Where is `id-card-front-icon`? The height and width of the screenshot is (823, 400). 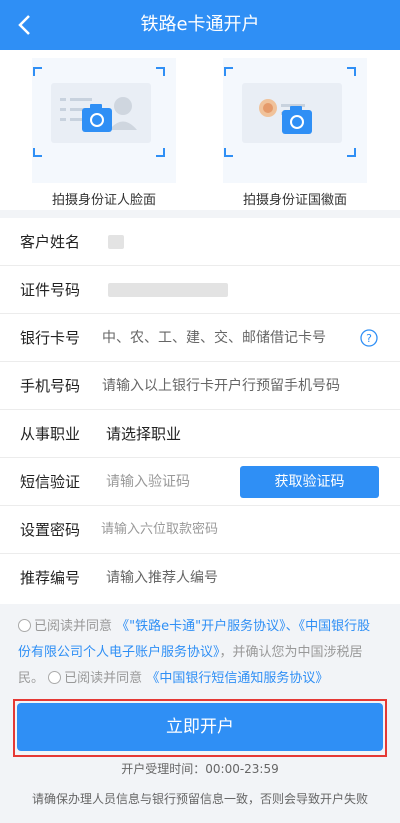
id-card-front-icon is located at coordinates (104, 120).